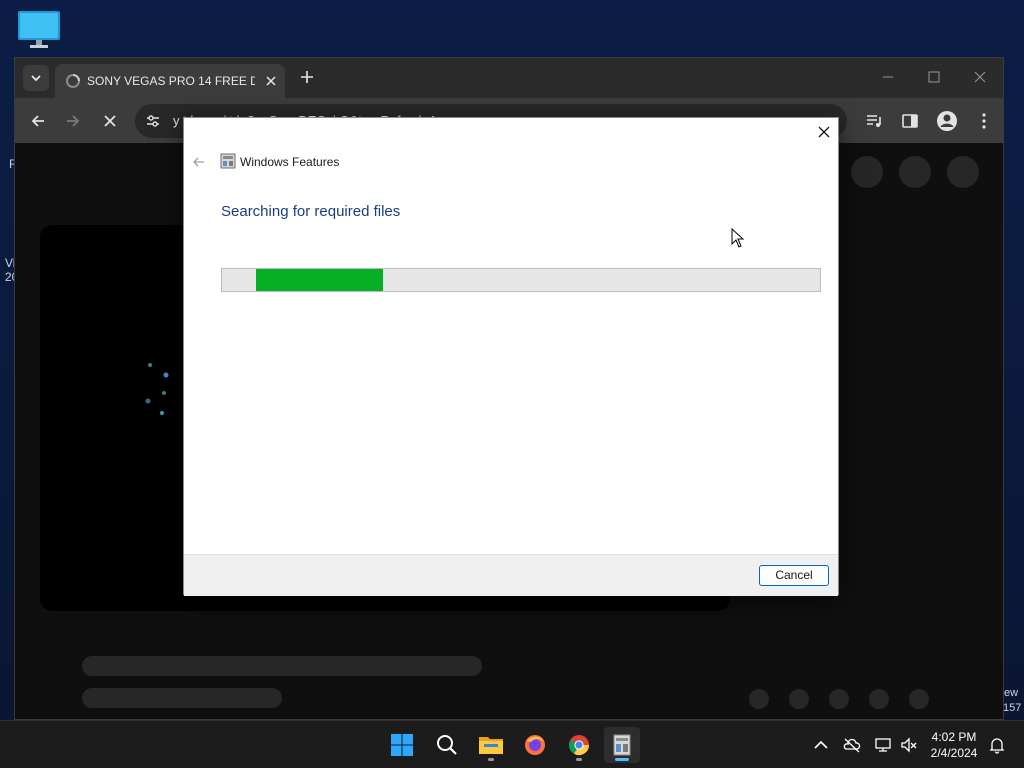 The image size is (1024, 768). I want to click on mouse-pointer-icon, so click(738, 238).